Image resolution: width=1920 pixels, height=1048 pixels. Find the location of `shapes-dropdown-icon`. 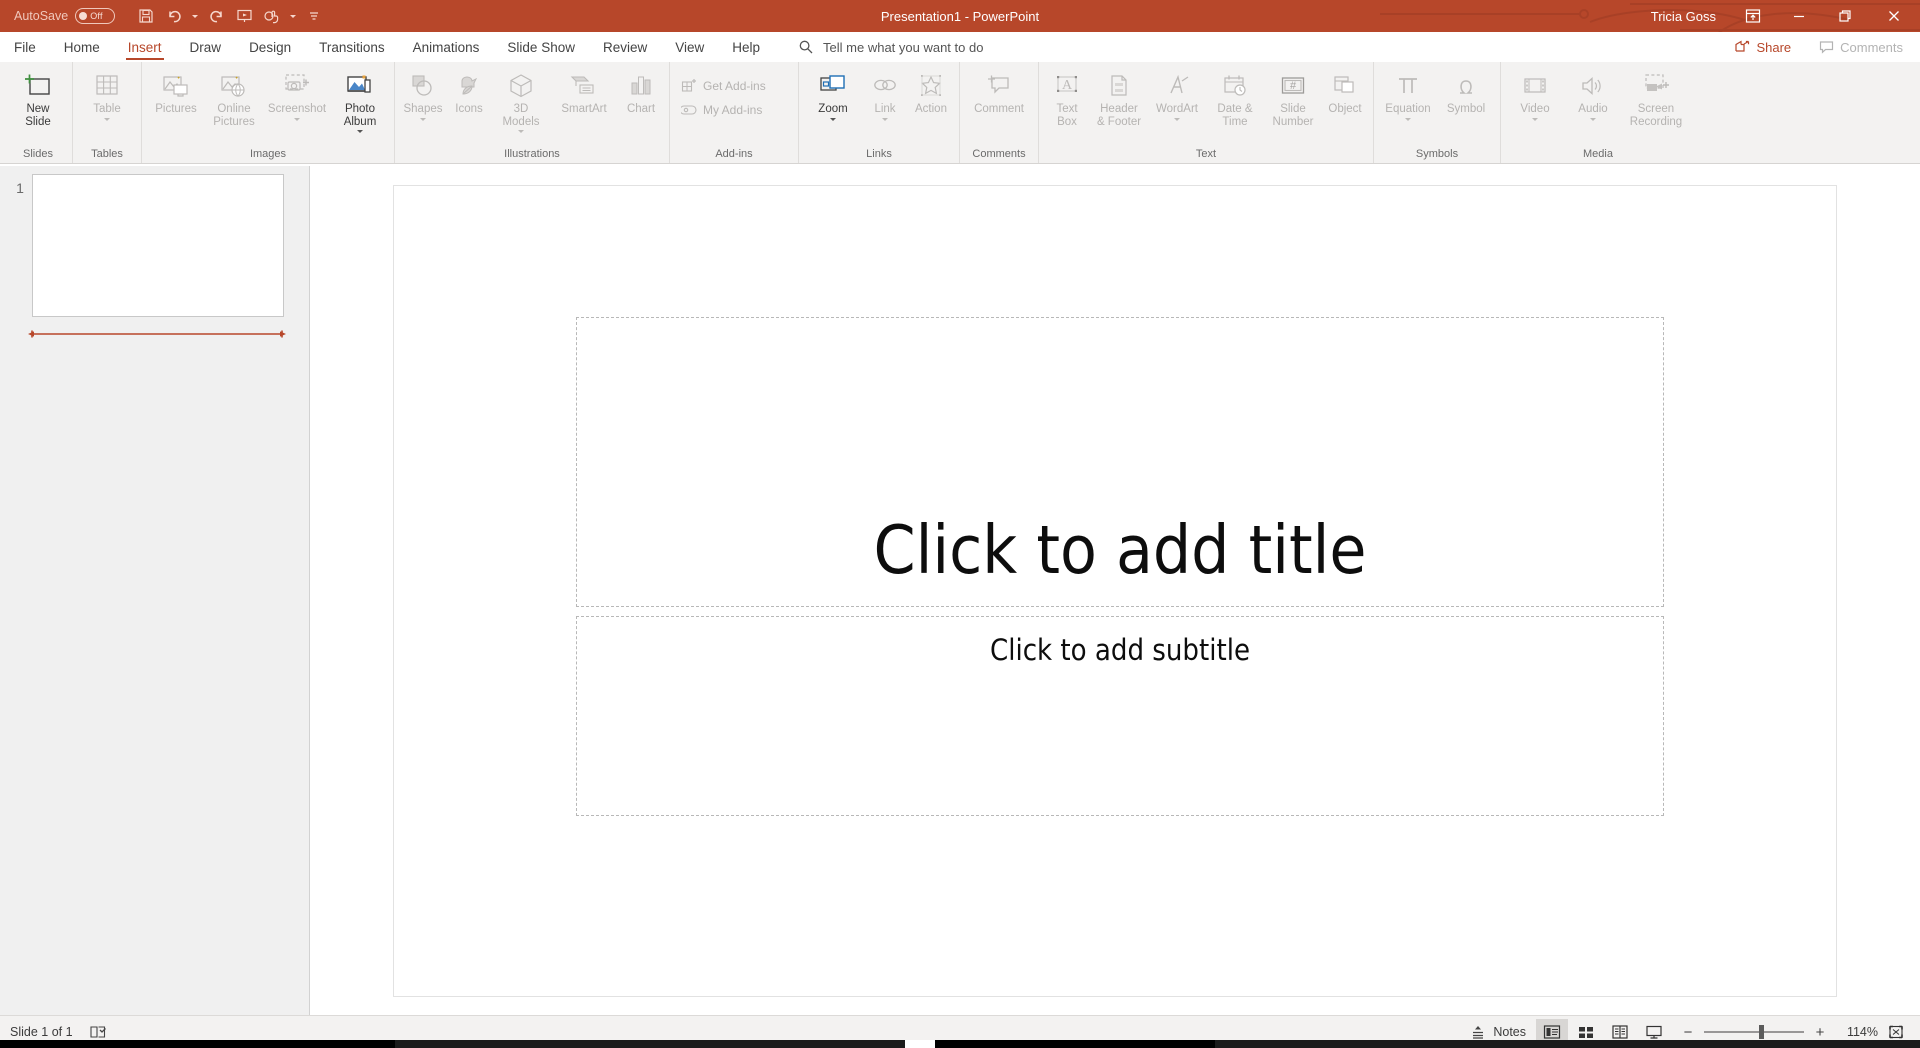

shapes-dropdown-icon is located at coordinates (423, 119).